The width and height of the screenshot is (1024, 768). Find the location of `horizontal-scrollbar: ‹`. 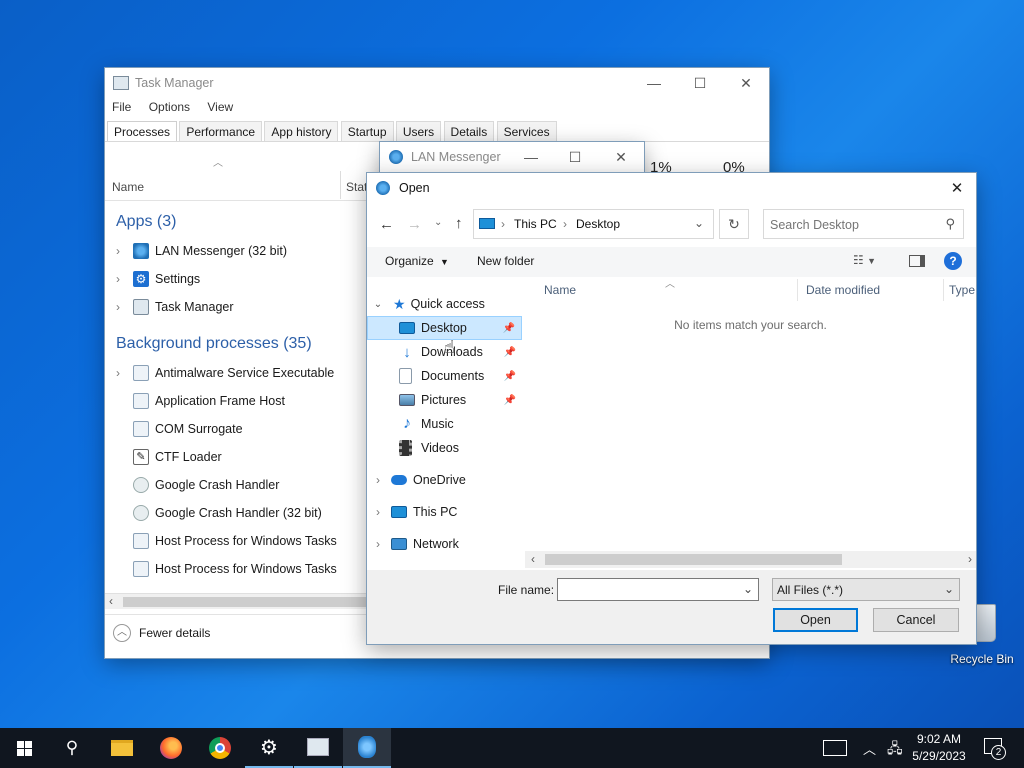

horizontal-scrollbar: ‹ is located at coordinates (236, 601).